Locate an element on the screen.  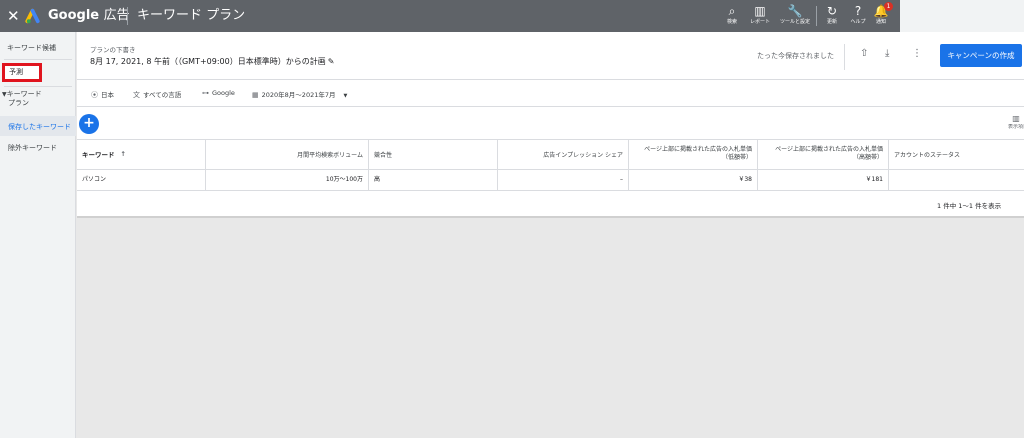
column-header-bid-high: ページ上部に掲載された広告の入札単価 （高額帯） is located at coordinates (823, 154).